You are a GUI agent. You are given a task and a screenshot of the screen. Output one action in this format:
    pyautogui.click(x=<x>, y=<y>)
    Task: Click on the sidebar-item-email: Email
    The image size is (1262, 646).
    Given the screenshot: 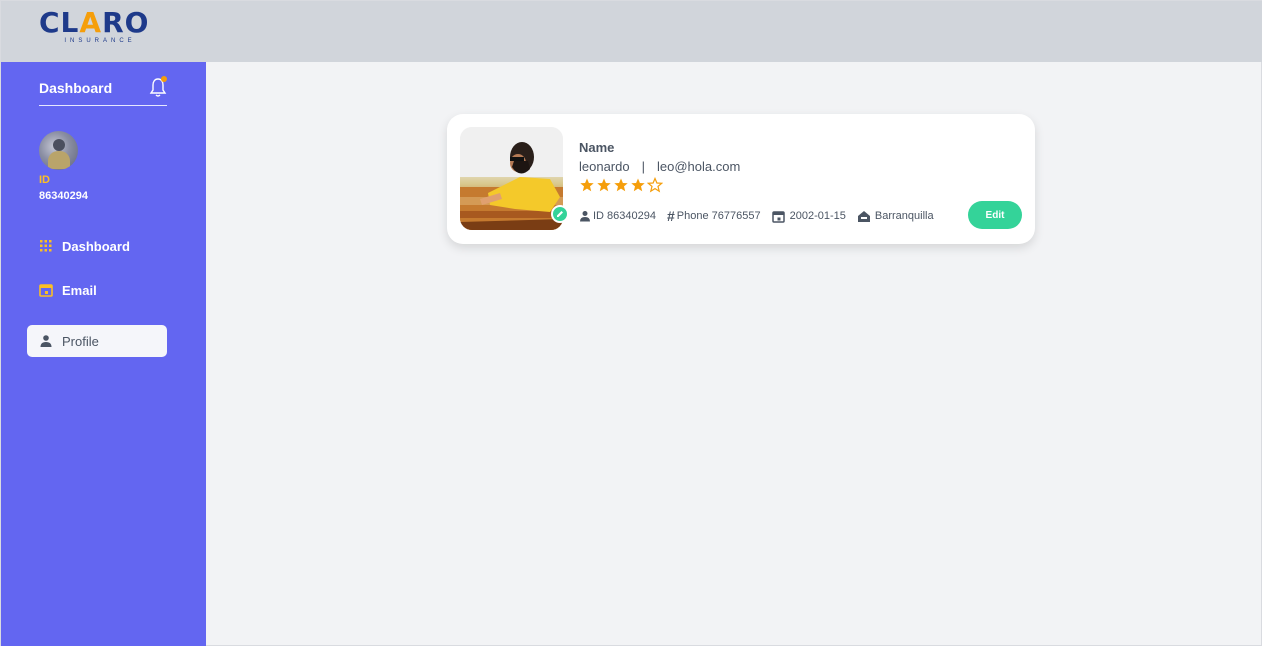 What is the action you would take?
    pyautogui.click(x=97, y=290)
    